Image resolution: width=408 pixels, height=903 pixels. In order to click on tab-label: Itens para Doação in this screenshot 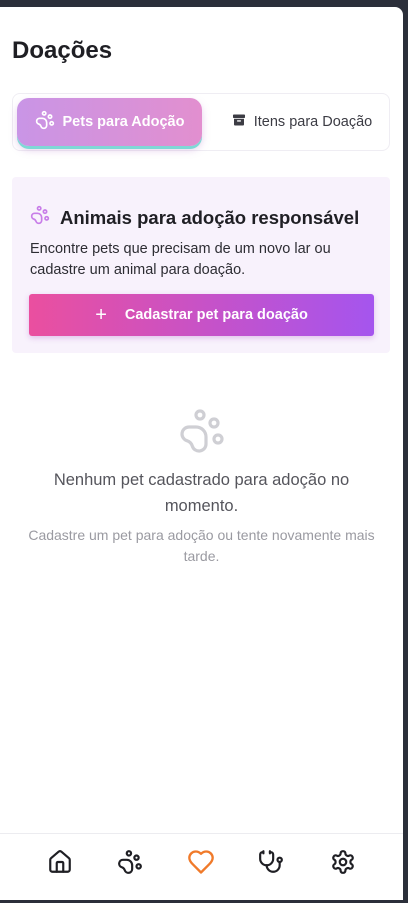, I will do `click(313, 122)`.